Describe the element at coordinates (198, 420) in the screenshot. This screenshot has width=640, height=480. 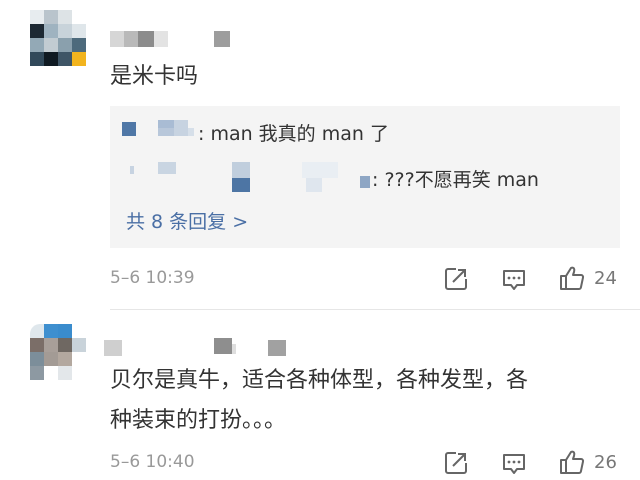
I see `comment-text-line-2: 种装束的打扮。。。` at that location.